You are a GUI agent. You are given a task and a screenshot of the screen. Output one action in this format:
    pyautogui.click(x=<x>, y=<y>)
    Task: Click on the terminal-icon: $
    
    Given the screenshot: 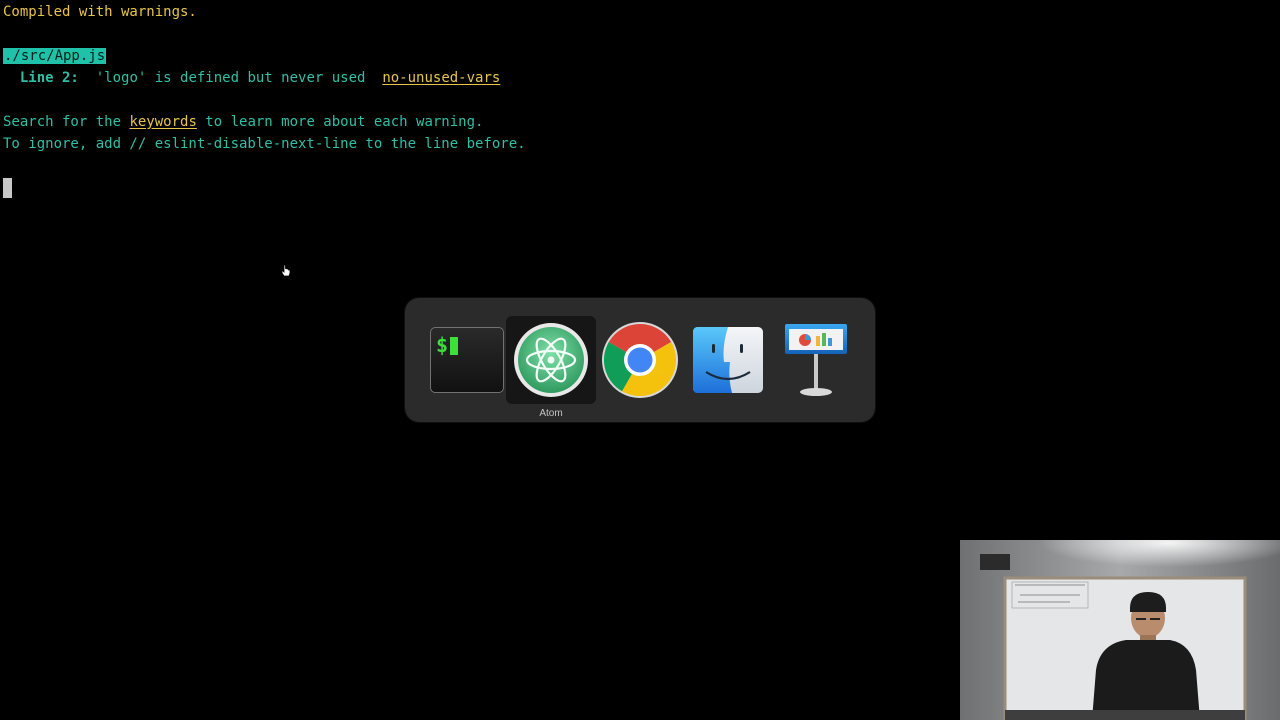 What is the action you would take?
    pyautogui.click(x=467, y=360)
    